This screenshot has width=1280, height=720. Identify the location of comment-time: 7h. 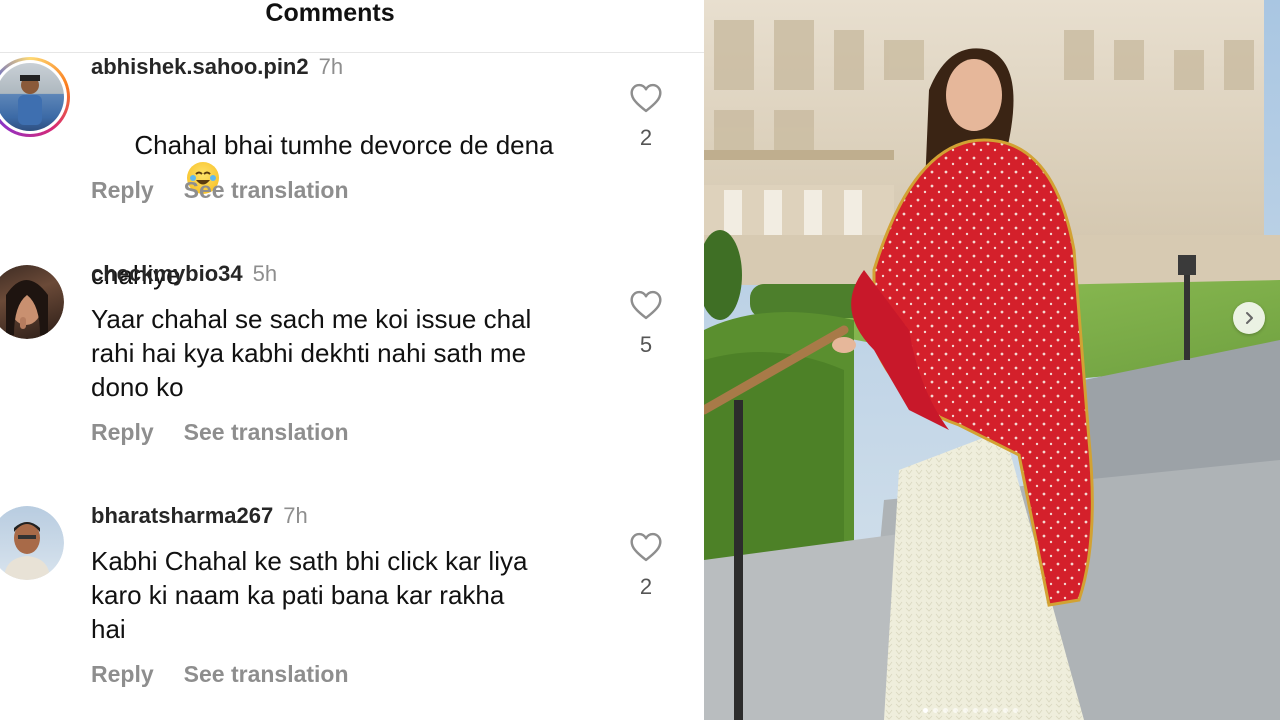
(295, 515).